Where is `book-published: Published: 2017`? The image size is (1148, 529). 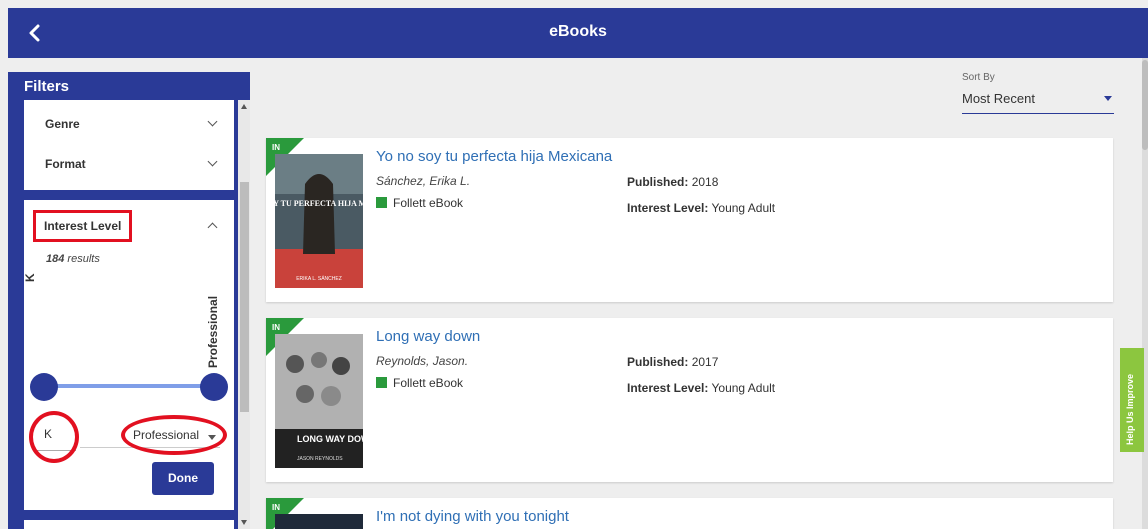 book-published: Published: 2017 is located at coordinates (672, 362).